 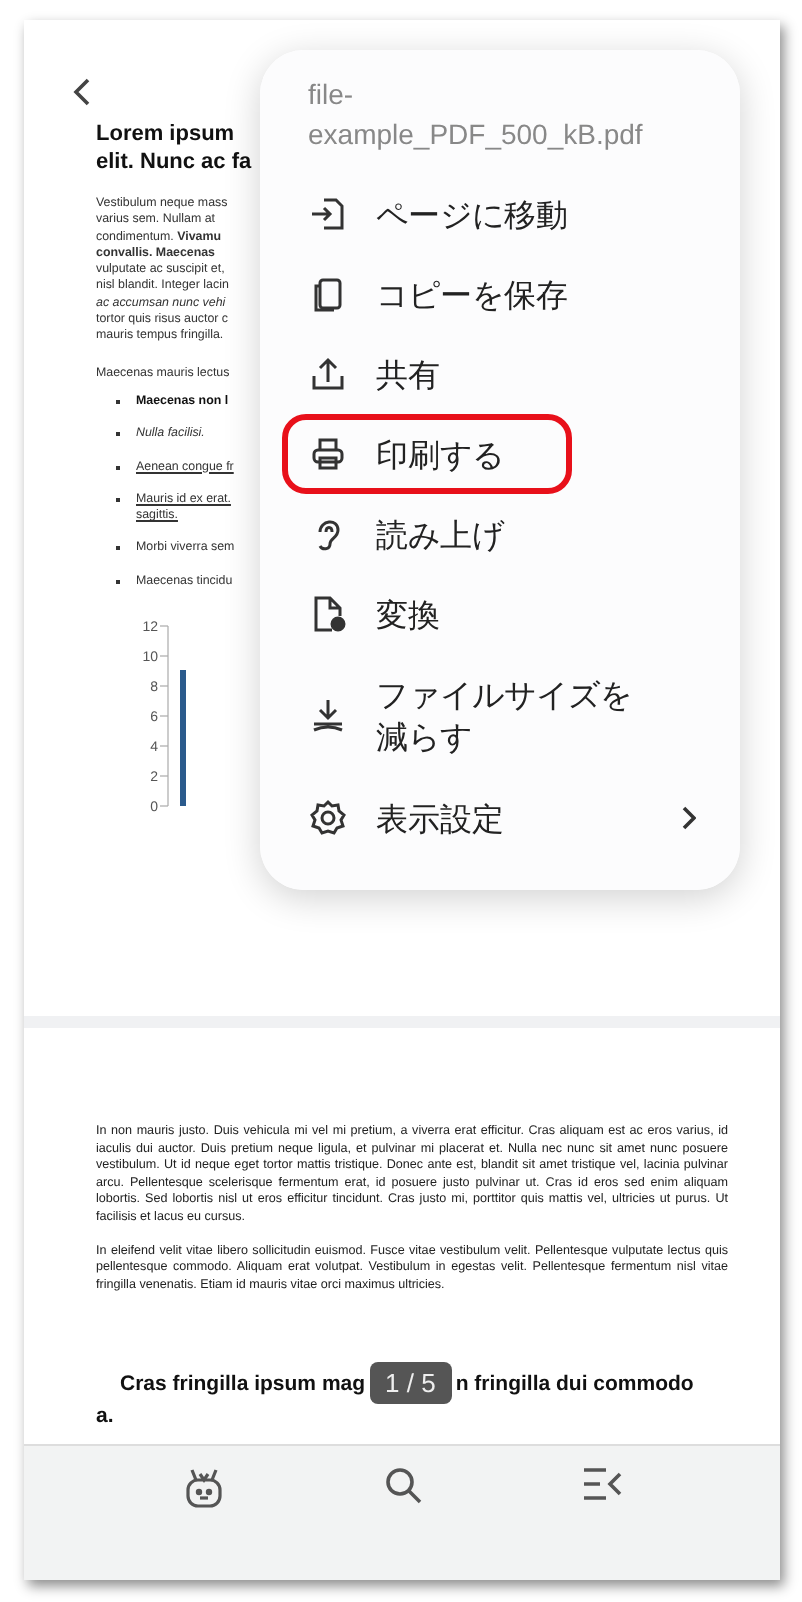 What do you see at coordinates (204, 1488) in the screenshot?
I see `robot-icon` at bounding box center [204, 1488].